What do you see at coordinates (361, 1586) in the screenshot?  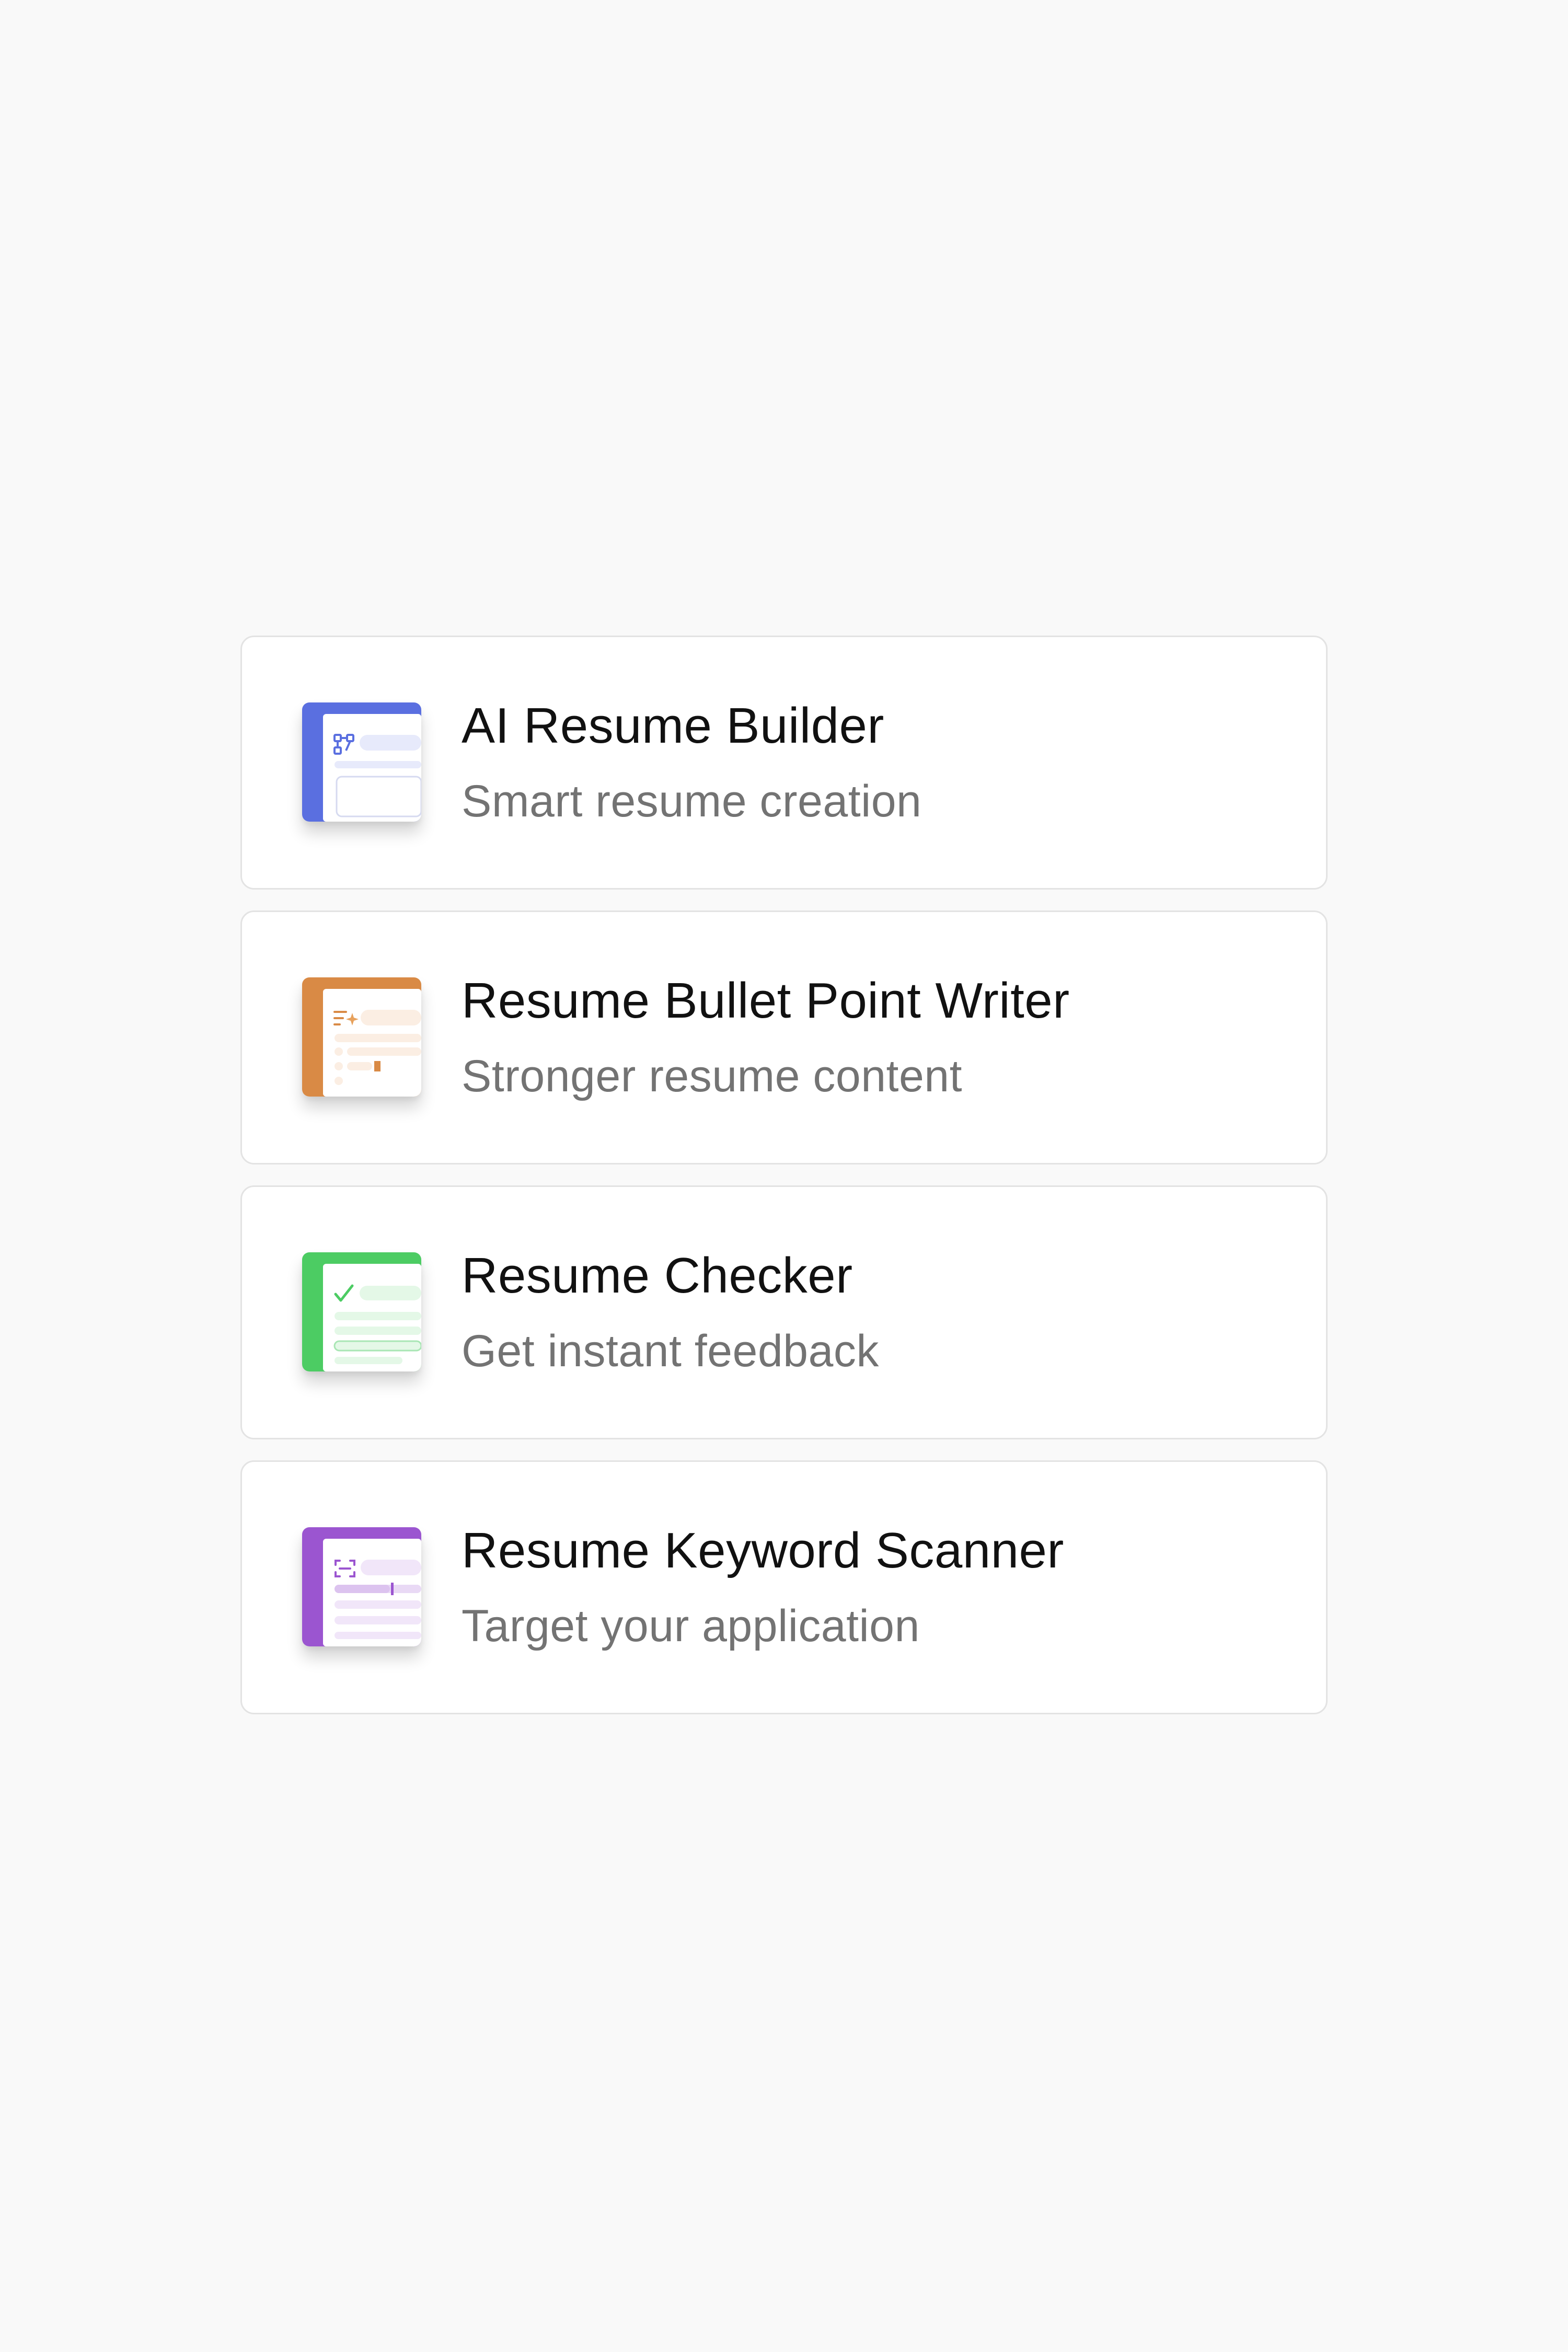 I see `keyword-scanner-icon` at bounding box center [361, 1586].